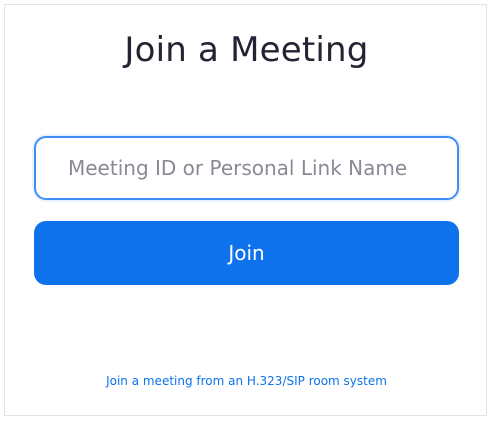 The width and height of the screenshot is (493, 422). I want to click on join-button-label: Join, so click(246, 253).